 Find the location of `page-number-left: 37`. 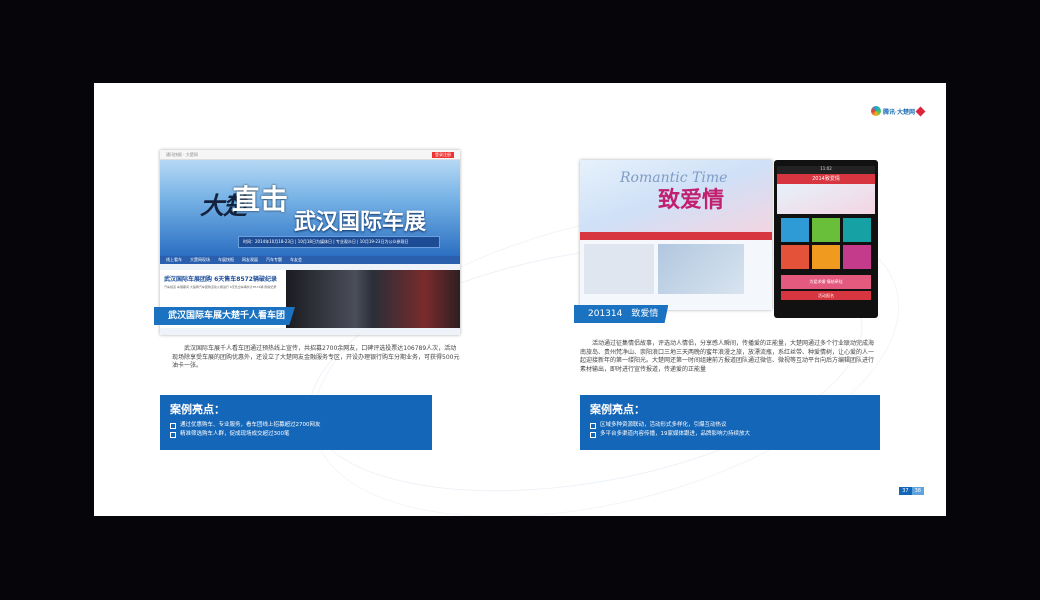

page-number-left: 37 is located at coordinates (905, 491).